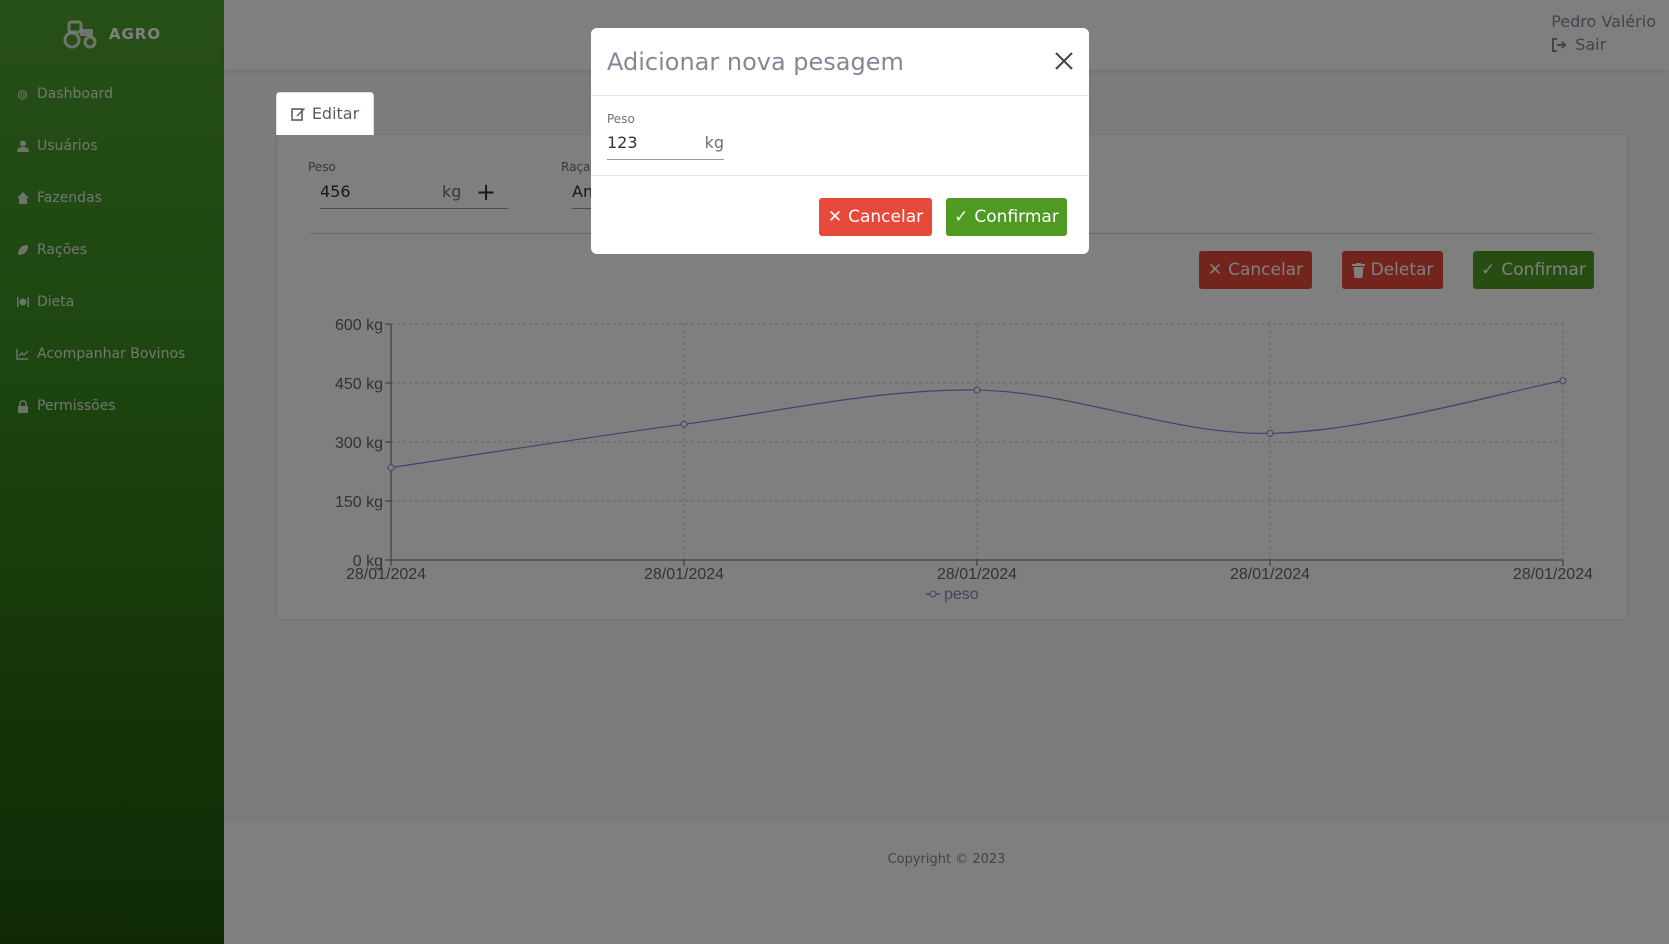 The height and width of the screenshot is (944, 1669). Describe the element at coordinates (1064, 62) in the screenshot. I see `close-icon` at that location.